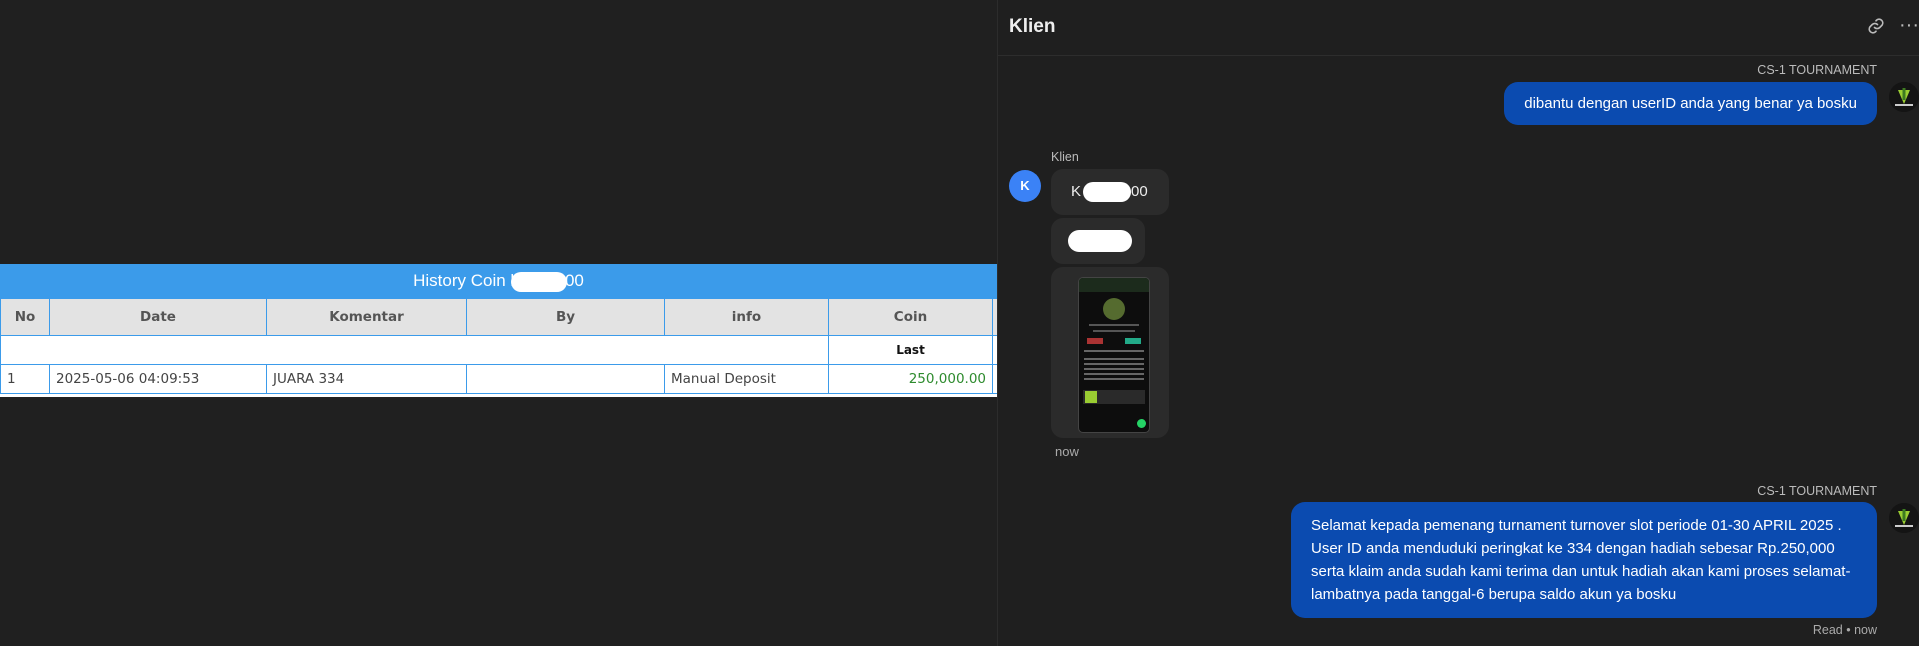 The height and width of the screenshot is (646, 1919). Describe the element at coordinates (1025, 186) in the screenshot. I see `avatar: K` at that location.